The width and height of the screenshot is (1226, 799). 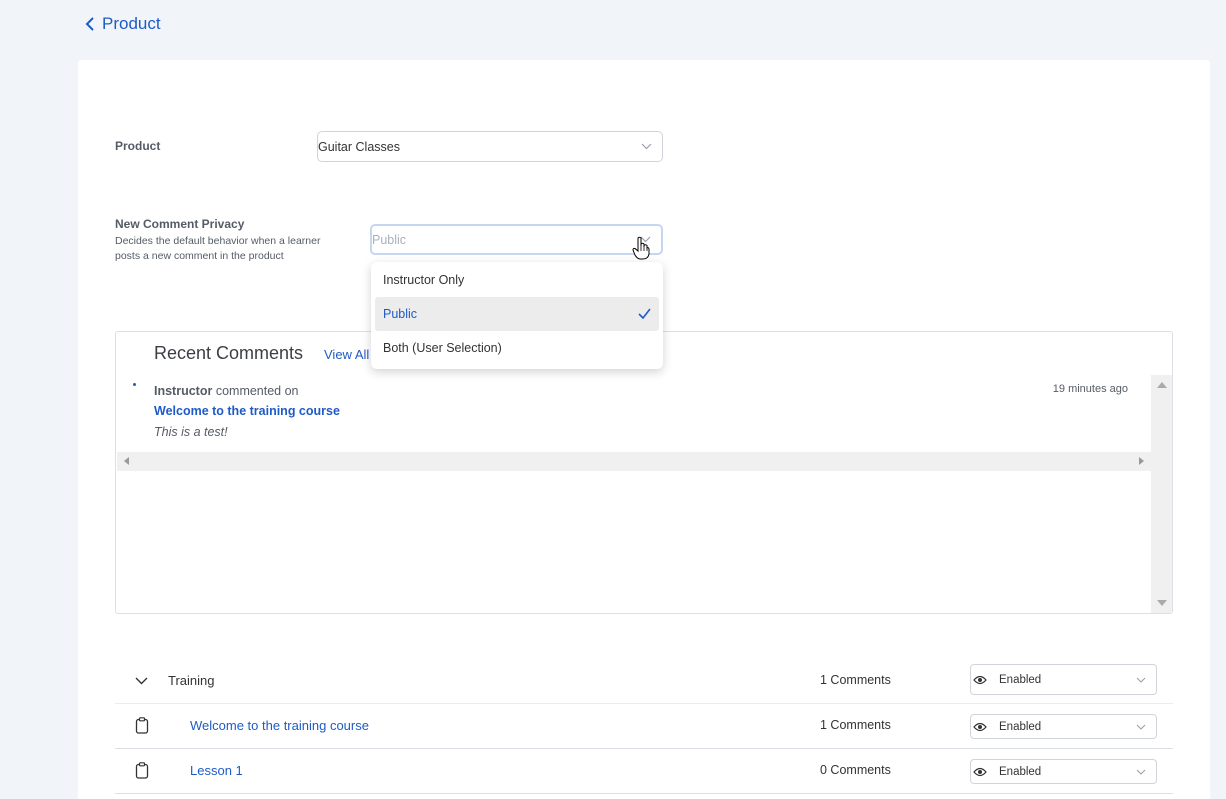 What do you see at coordinates (424, 280) in the screenshot?
I see `dropdown-option-label: Instructor Only` at bounding box center [424, 280].